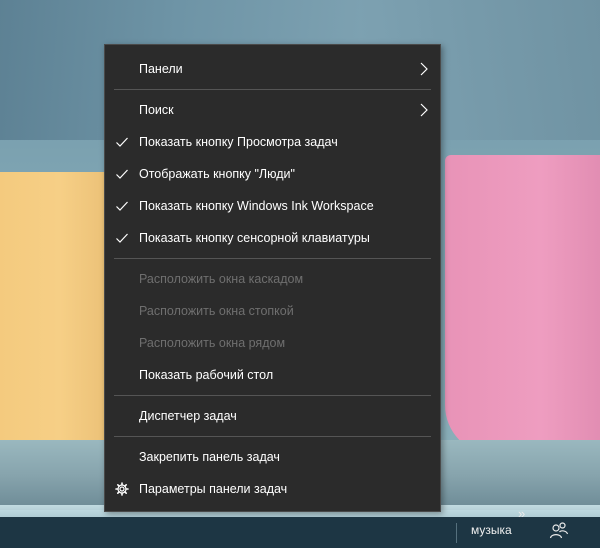 The image size is (600, 548). Describe the element at coordinates (522, 305) in the screenshot. I see `wallpaper-pink-cup` at that location.